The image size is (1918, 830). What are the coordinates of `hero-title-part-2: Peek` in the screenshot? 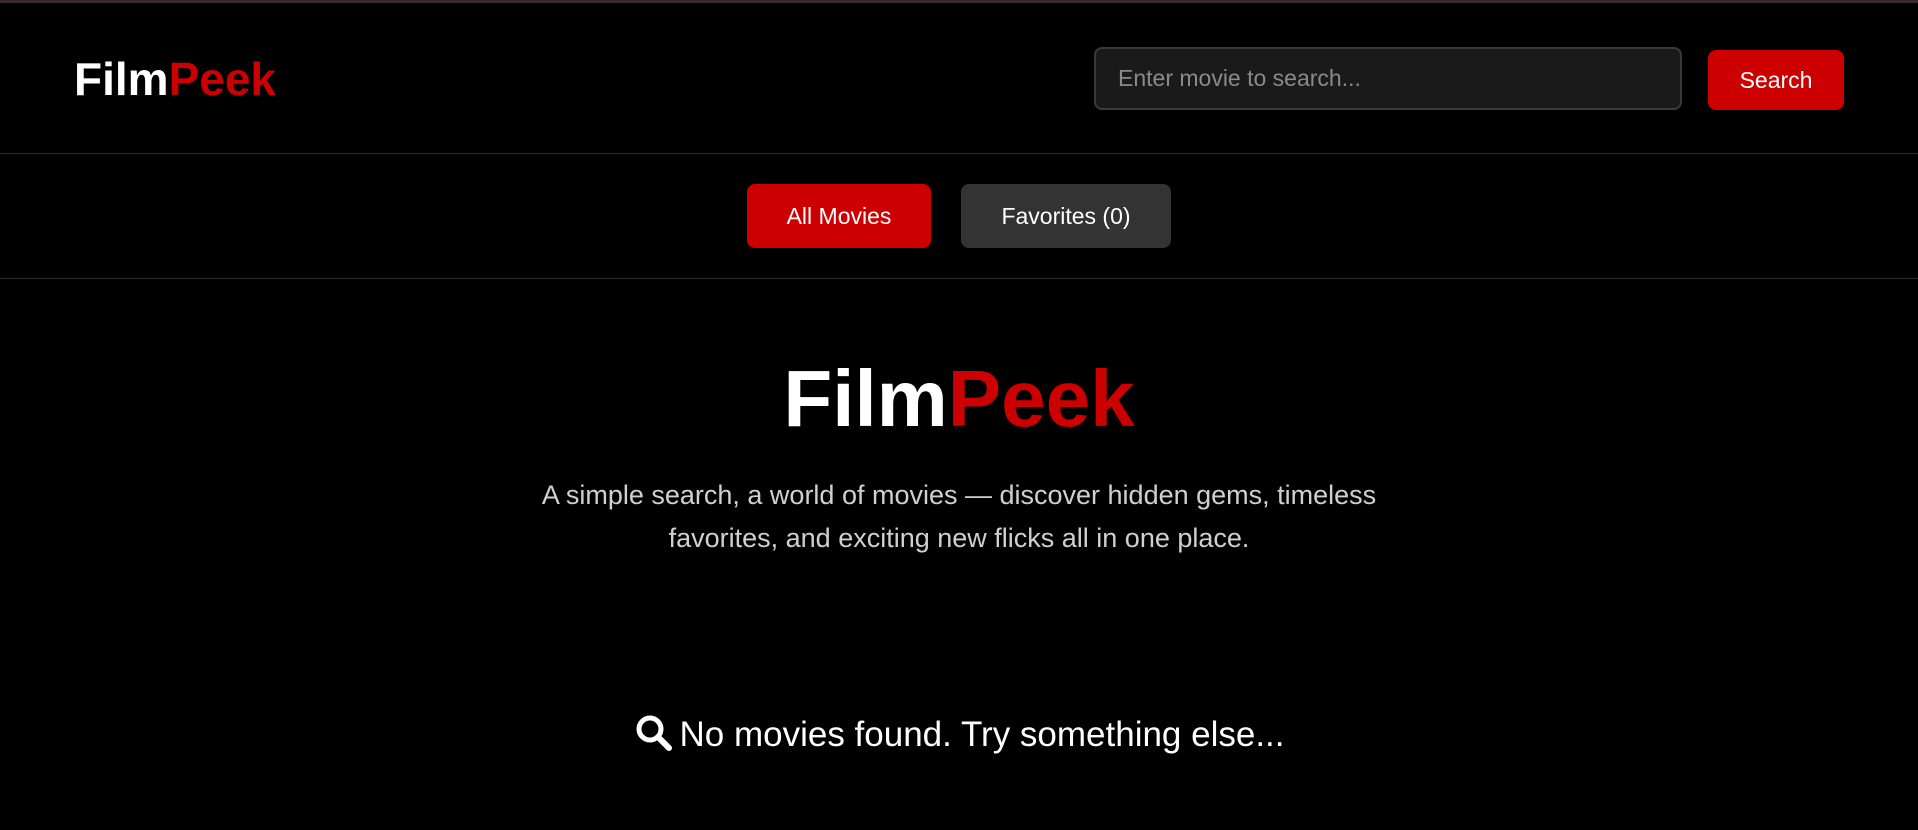 It's located at (1041, 398).